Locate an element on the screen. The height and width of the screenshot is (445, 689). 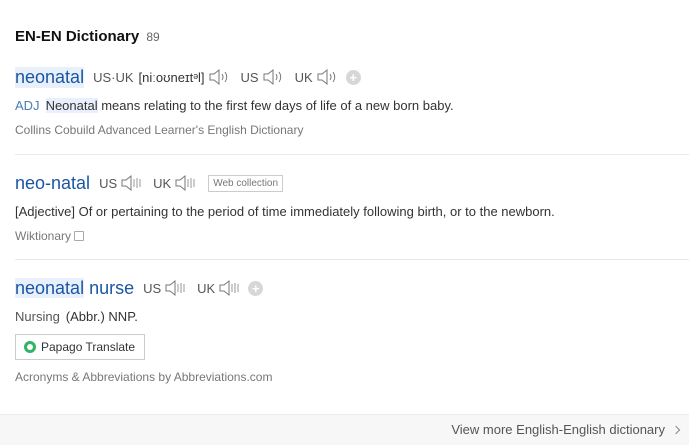
view-more-label: View more English-English dictionary is located at coordinates (558, 429).